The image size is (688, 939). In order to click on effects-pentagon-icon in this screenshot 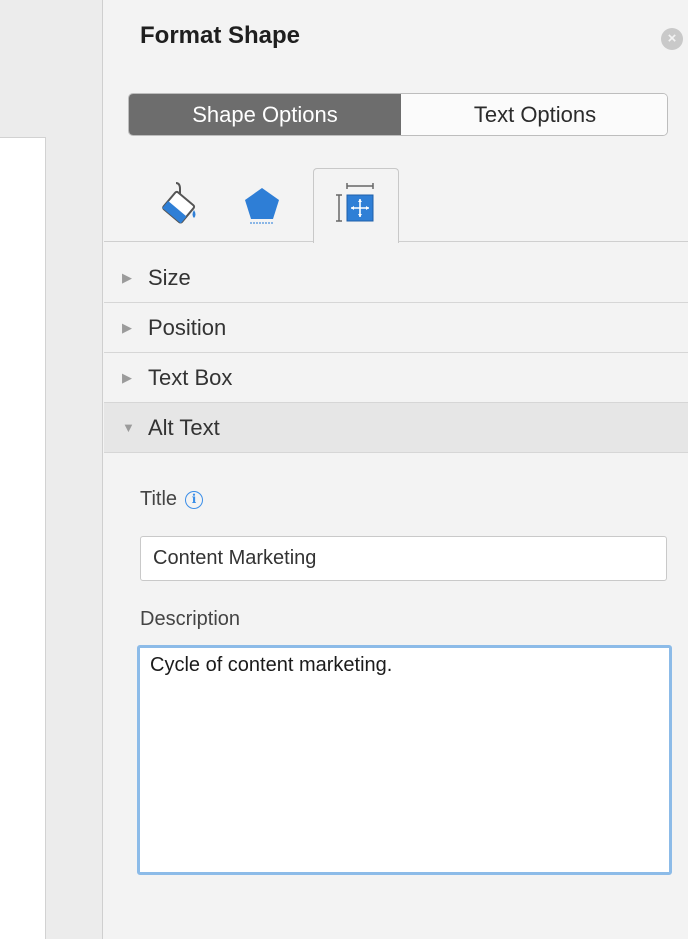, I will do `click(262, 206)`.